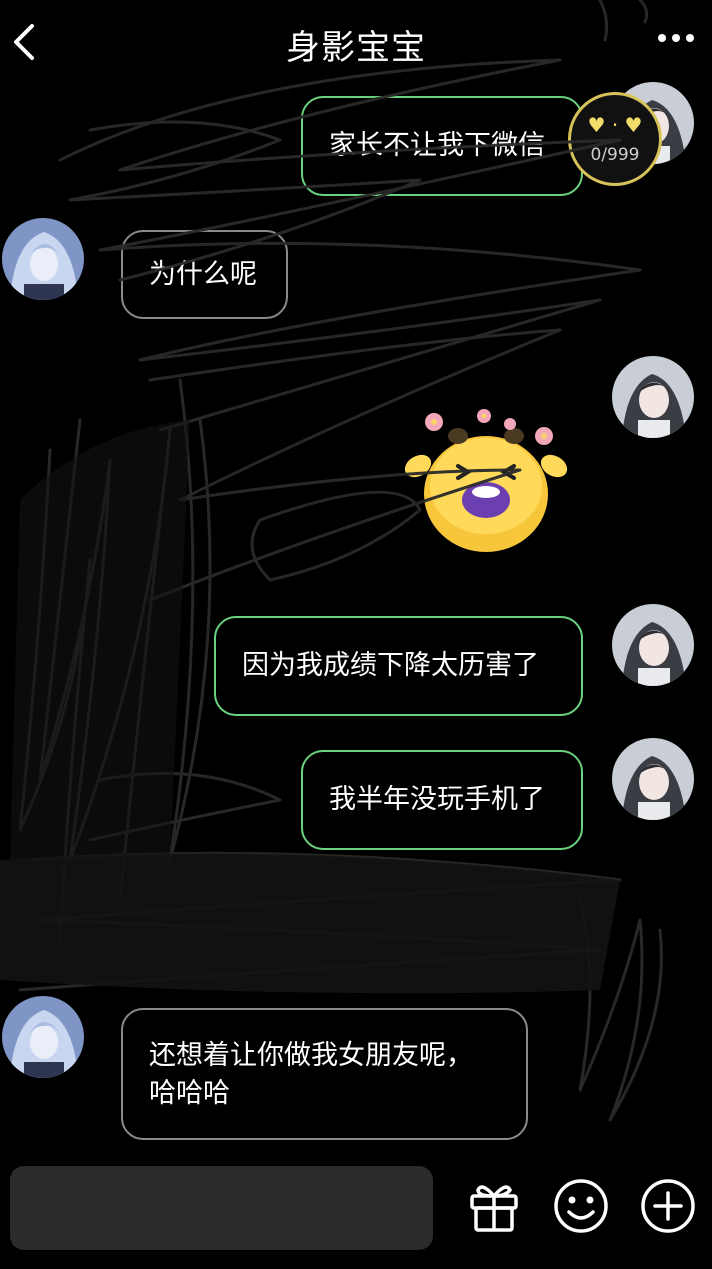 The image size is (712, 1269). I want to click on message-bubble-incoming: 还想着让你做我女朋友呢， 哈哈哈, so click(324, 1074).